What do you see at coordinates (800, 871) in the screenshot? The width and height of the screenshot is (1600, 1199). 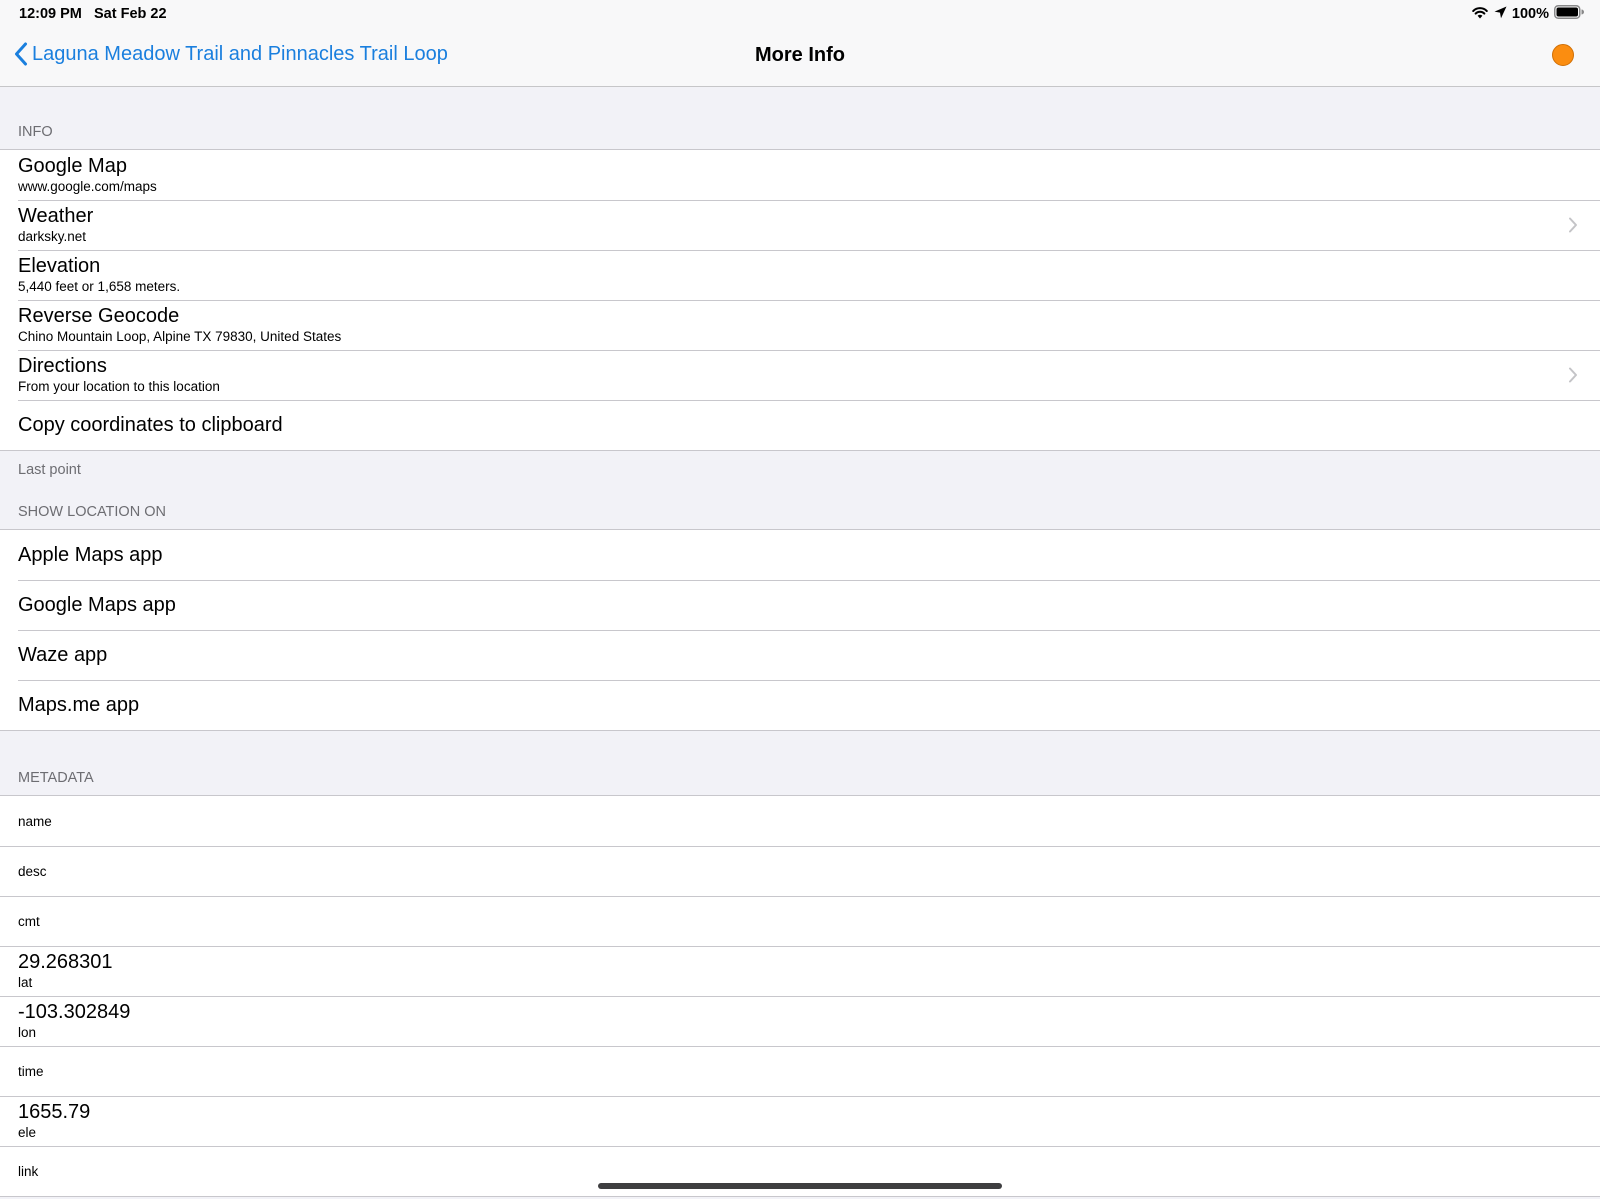 I see `metadata-row-desc: desc` at bounding box center [800, 871].